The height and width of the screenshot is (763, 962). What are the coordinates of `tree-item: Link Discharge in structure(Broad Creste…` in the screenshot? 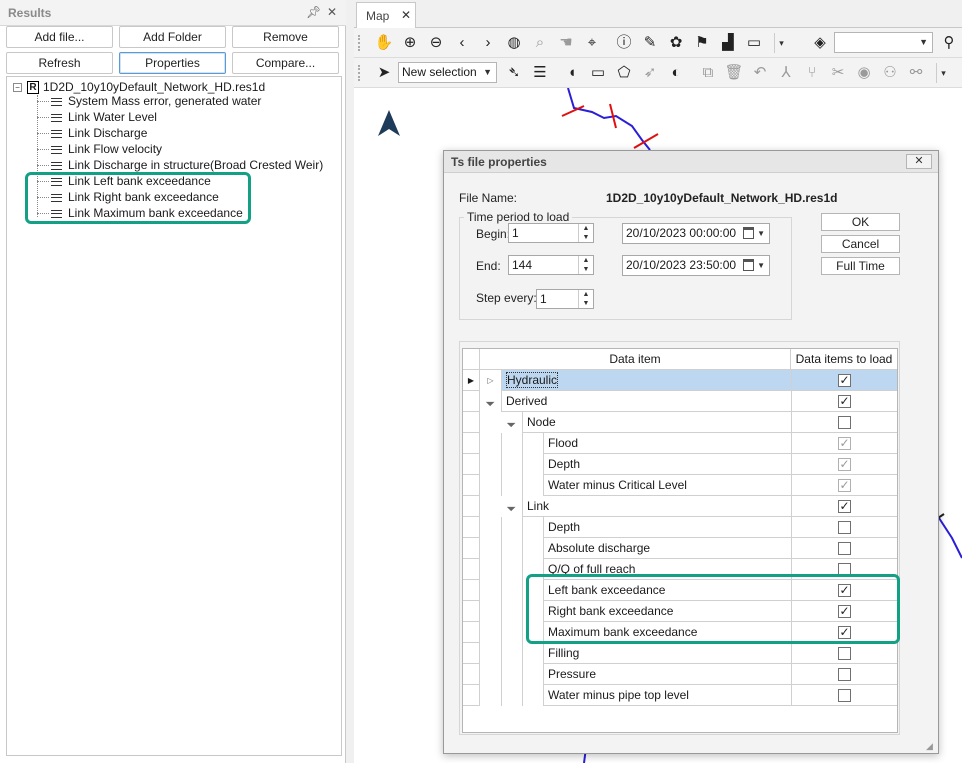 It's located at (187, 165).